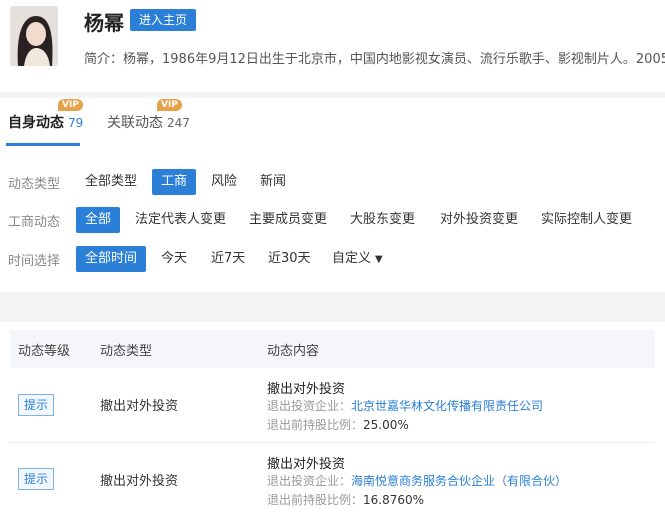 This screenshot has width=665, height=522. What do you see at coordinates (111, 259) in the screenshot?
I see `filter-option-all-time: 全部时间` at bounding box center [111, 259].